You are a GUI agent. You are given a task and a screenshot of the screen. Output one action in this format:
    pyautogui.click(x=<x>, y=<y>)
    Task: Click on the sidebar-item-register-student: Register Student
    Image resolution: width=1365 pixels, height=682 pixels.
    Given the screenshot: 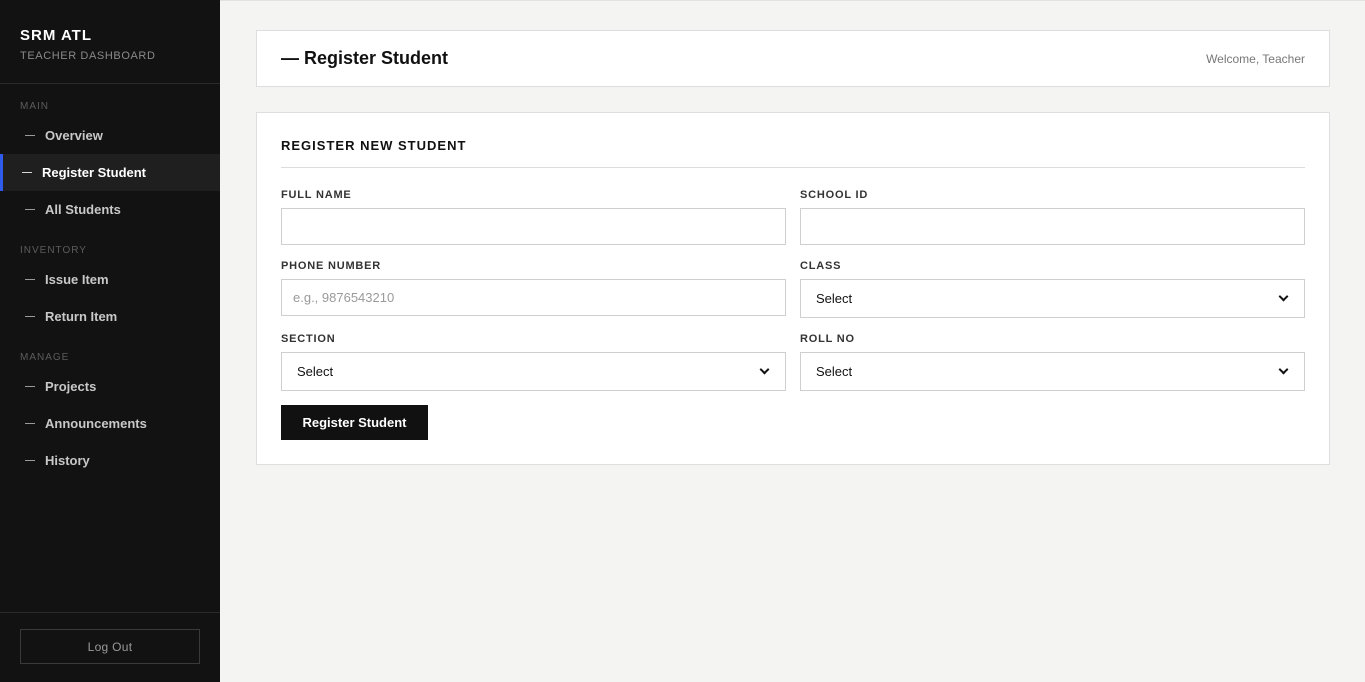 What is the action you would take?
    pyautogui.click(x=110, y=172)
    